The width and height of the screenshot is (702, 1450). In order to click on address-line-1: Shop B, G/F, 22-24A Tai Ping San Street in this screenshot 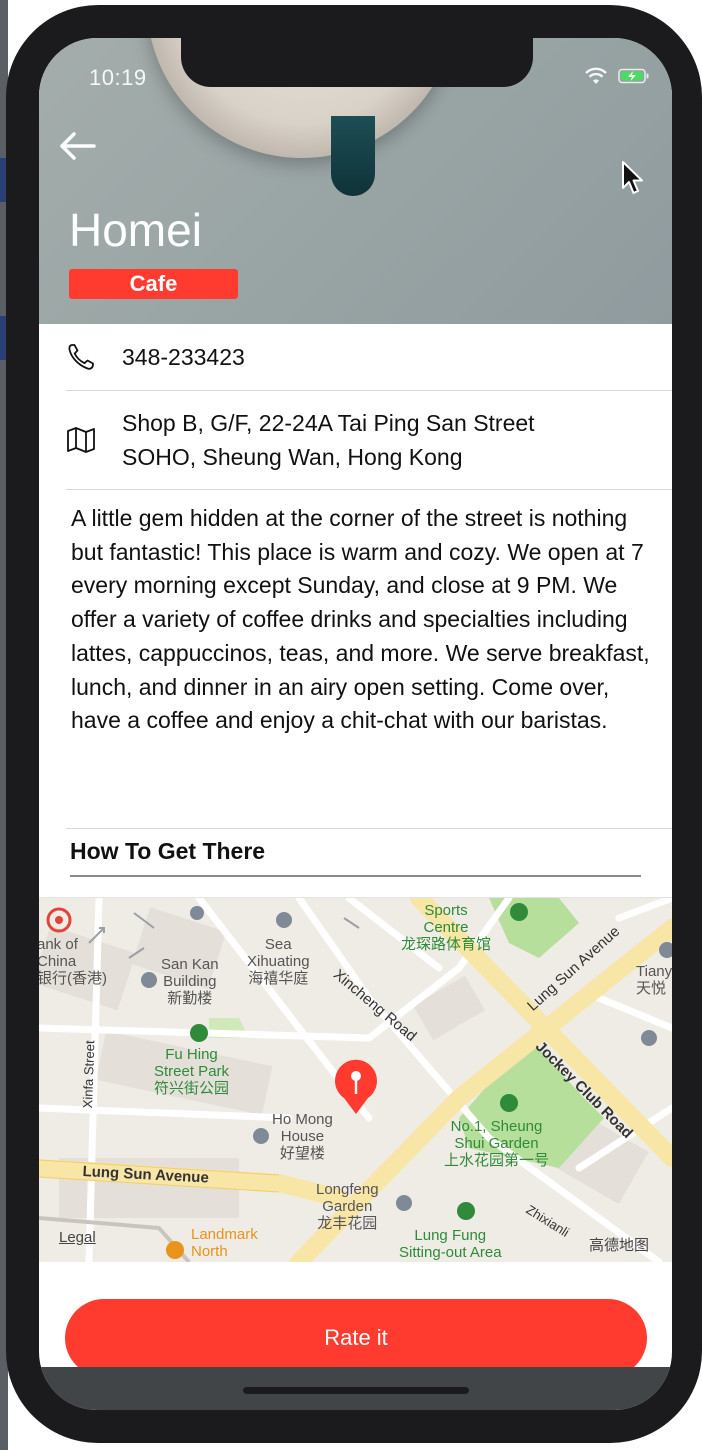, I will do `click(328, 423)`.